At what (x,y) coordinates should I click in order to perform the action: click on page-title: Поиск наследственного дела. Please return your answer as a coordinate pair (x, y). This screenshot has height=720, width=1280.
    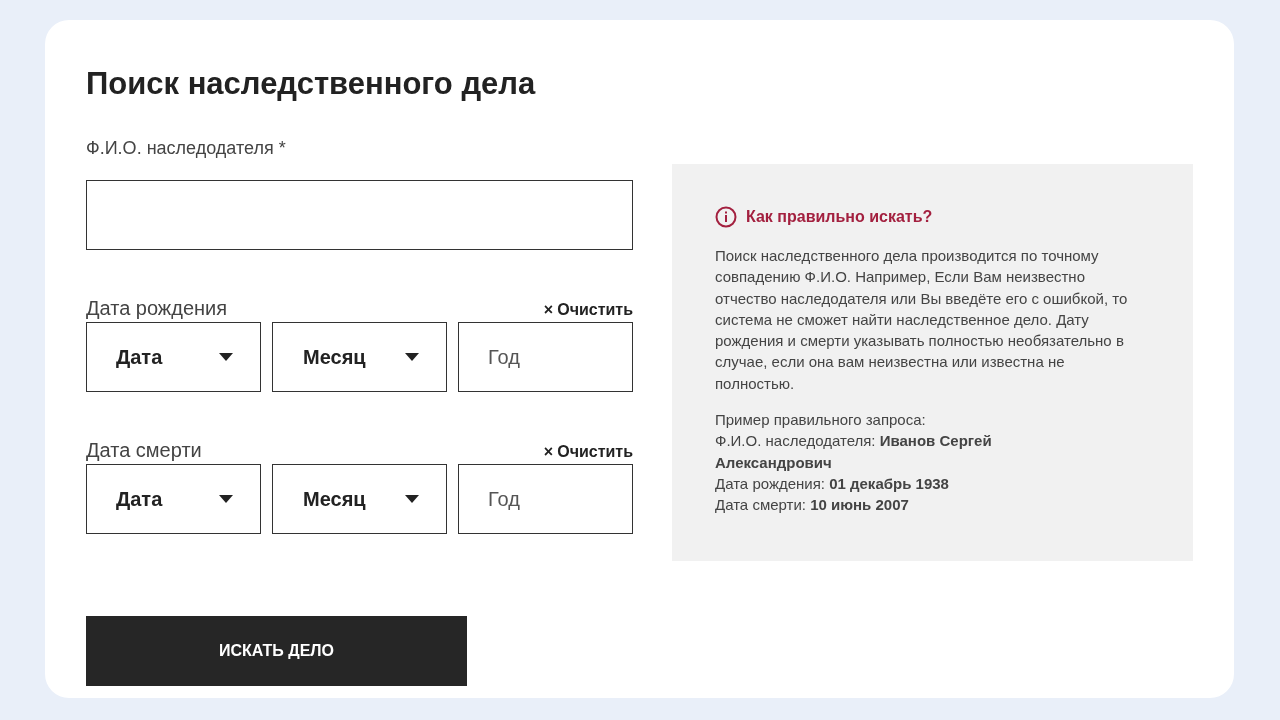
    Looking at the image, I should click on (311, 84).